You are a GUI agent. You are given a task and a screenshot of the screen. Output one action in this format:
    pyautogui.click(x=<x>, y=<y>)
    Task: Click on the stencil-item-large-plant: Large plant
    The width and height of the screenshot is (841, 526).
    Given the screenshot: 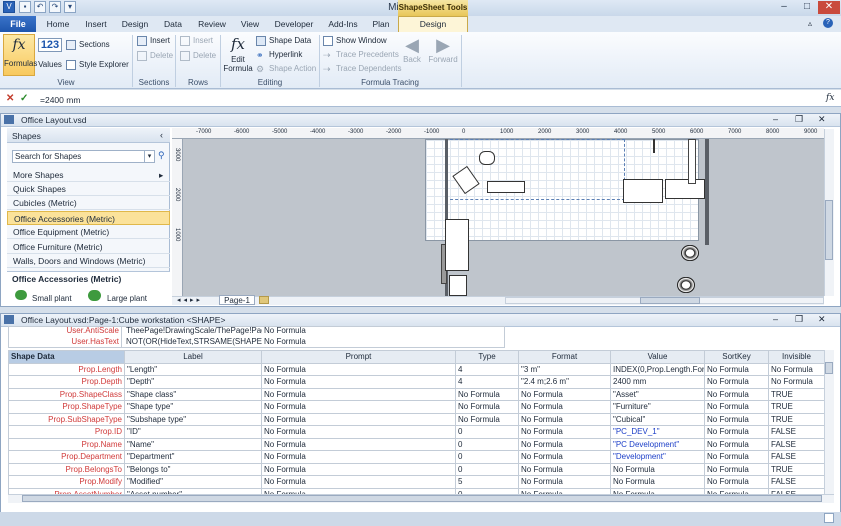 What is the action you would take?
    pyautogui.click(x=127, y=298)
    